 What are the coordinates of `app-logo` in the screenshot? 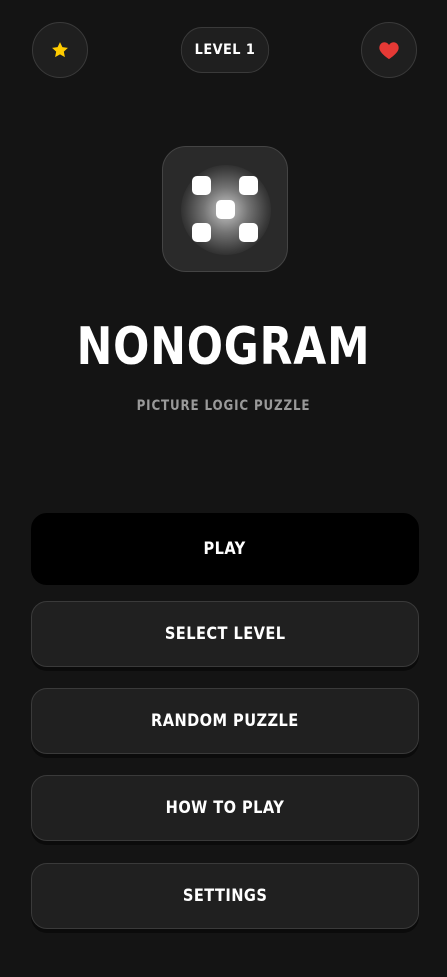 It's located at (225, 209).